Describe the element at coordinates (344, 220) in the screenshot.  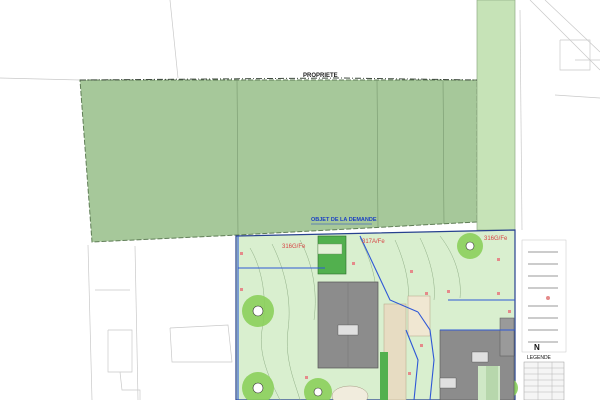
I see `request-object-label: OBJET DE LA DEMANDE` at that location.